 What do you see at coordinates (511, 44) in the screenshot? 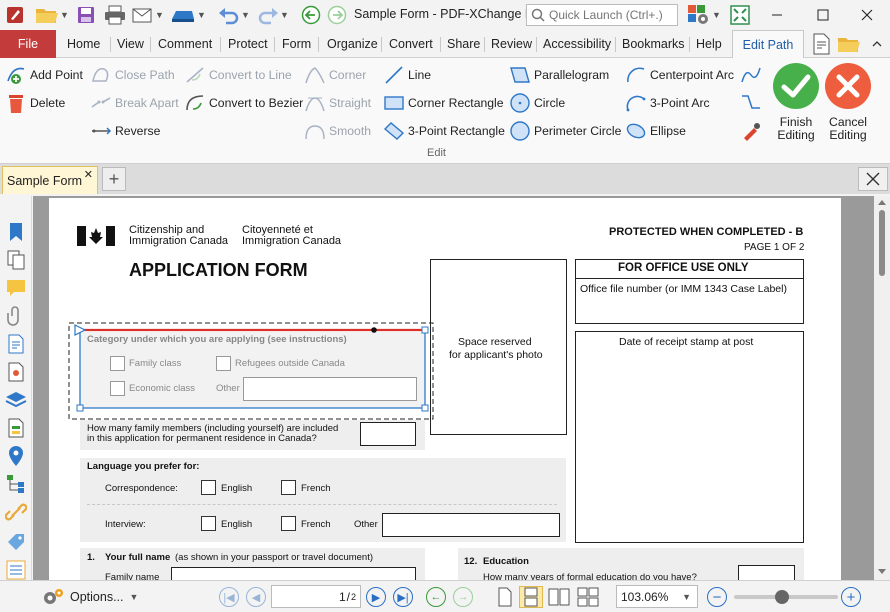
I see `tab-review: Review` at bounding box center [511, 44].